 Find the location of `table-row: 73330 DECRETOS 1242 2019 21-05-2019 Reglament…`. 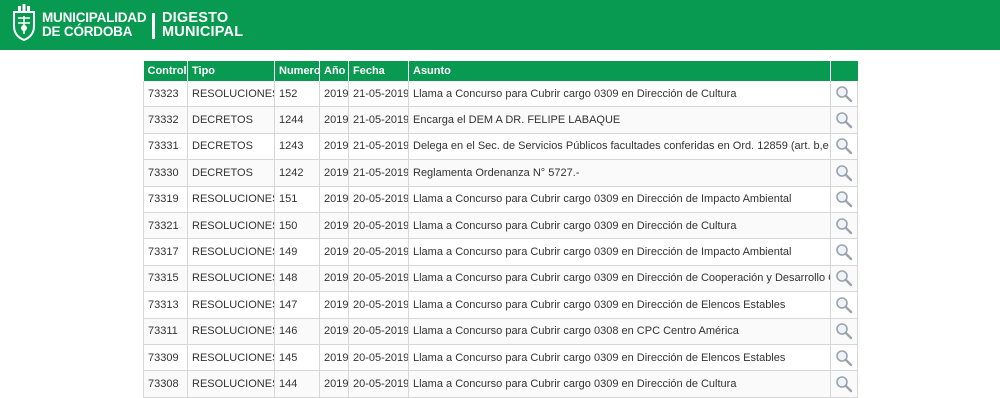

table-row: 73330 DECRETOS 1242 2019 21-05-2019 Reglament… is located at coordinates (500, 173).